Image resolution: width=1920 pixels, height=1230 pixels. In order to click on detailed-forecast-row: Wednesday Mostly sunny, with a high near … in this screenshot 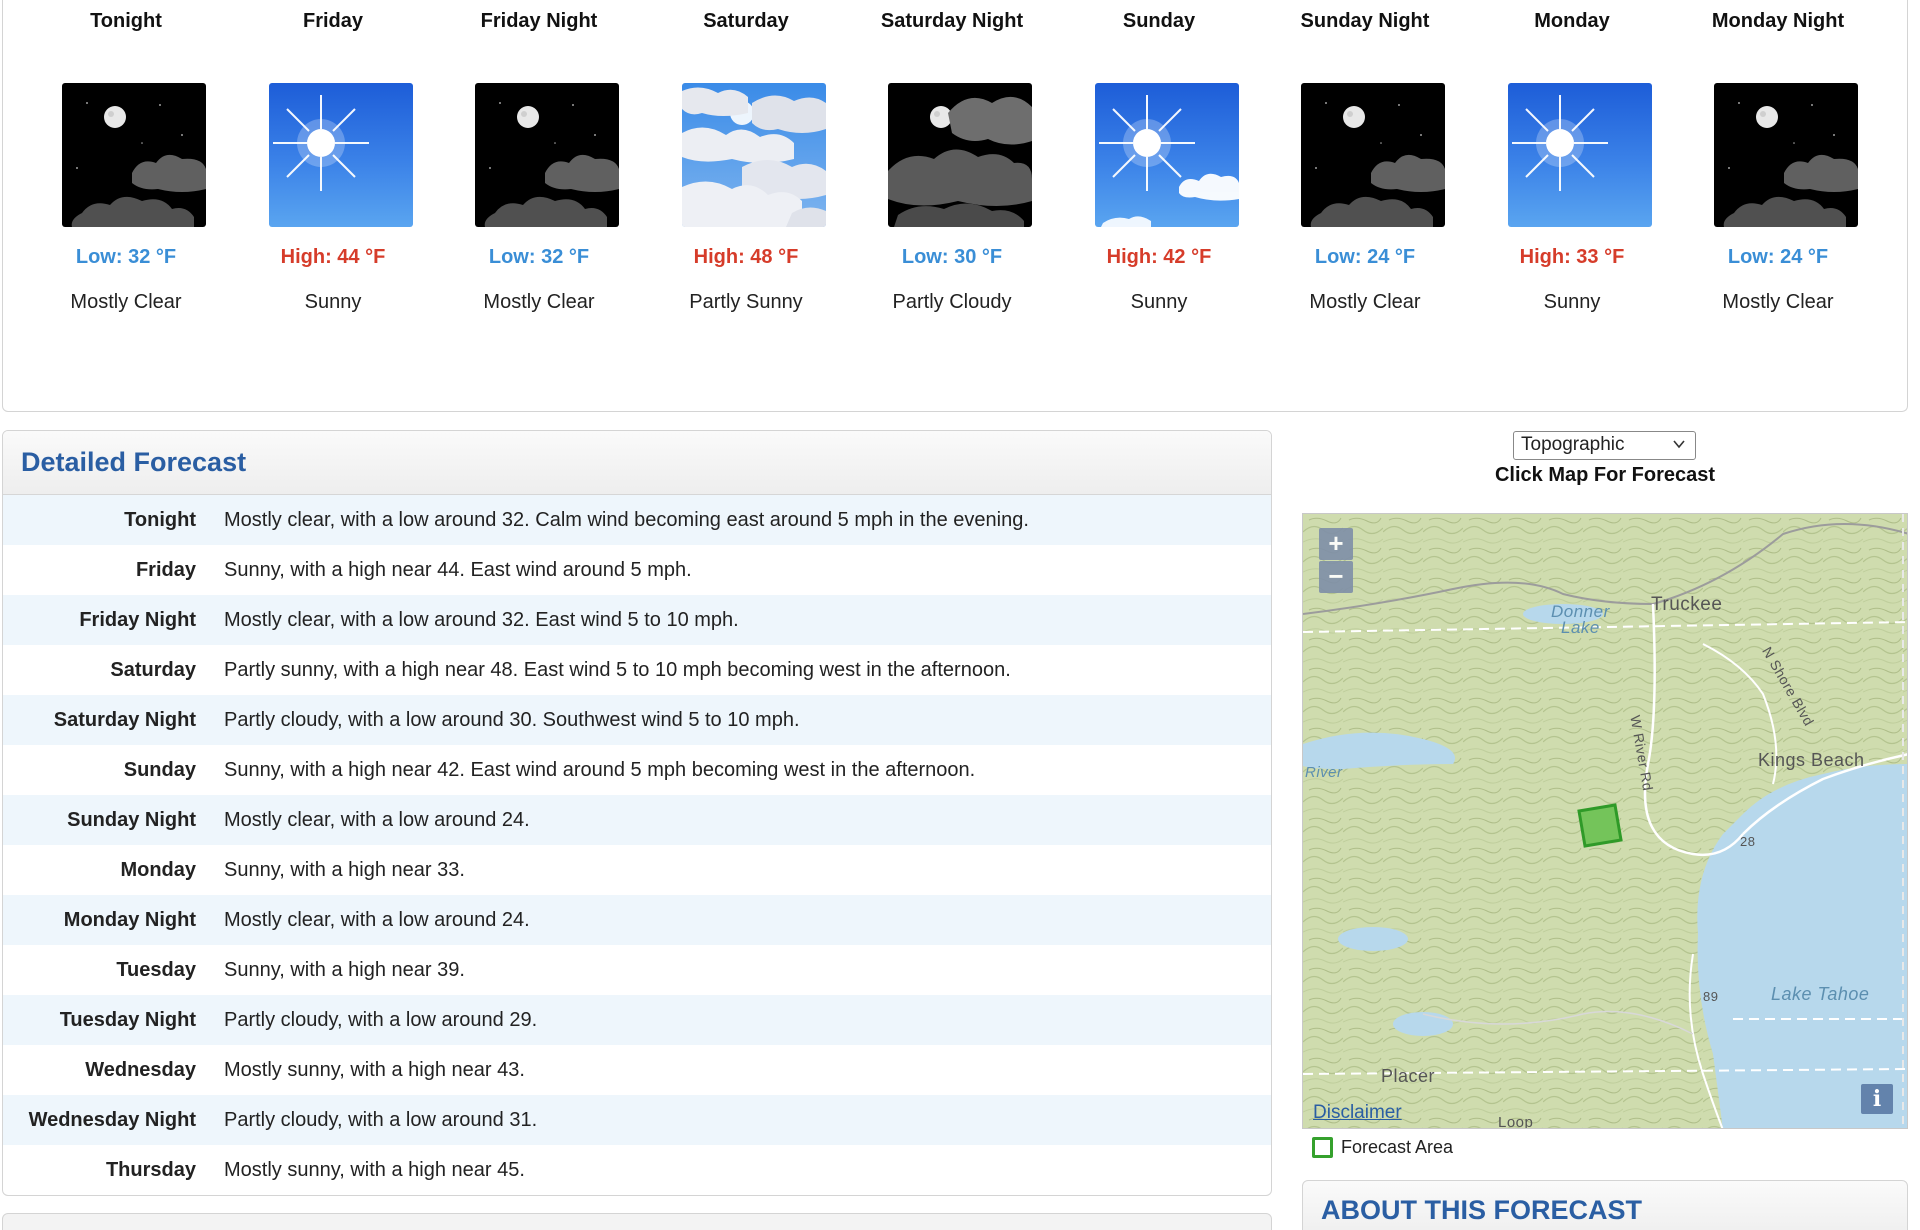, I will do `click(637, 1070)`.